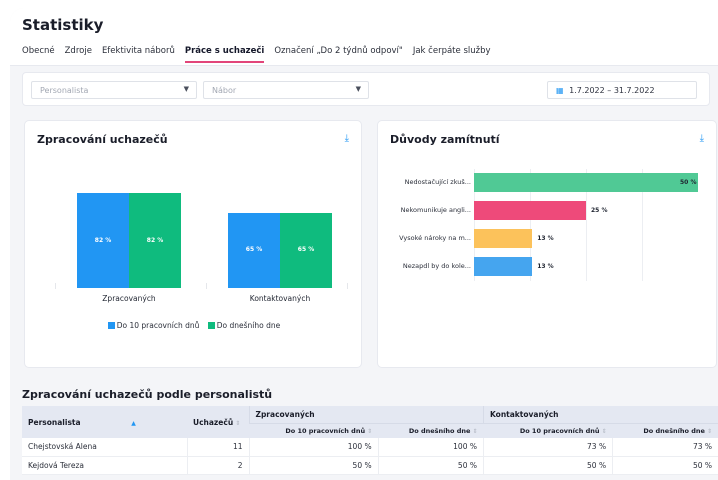  I want to click on personalista-select: Personalista ▼, so click(114, 90).